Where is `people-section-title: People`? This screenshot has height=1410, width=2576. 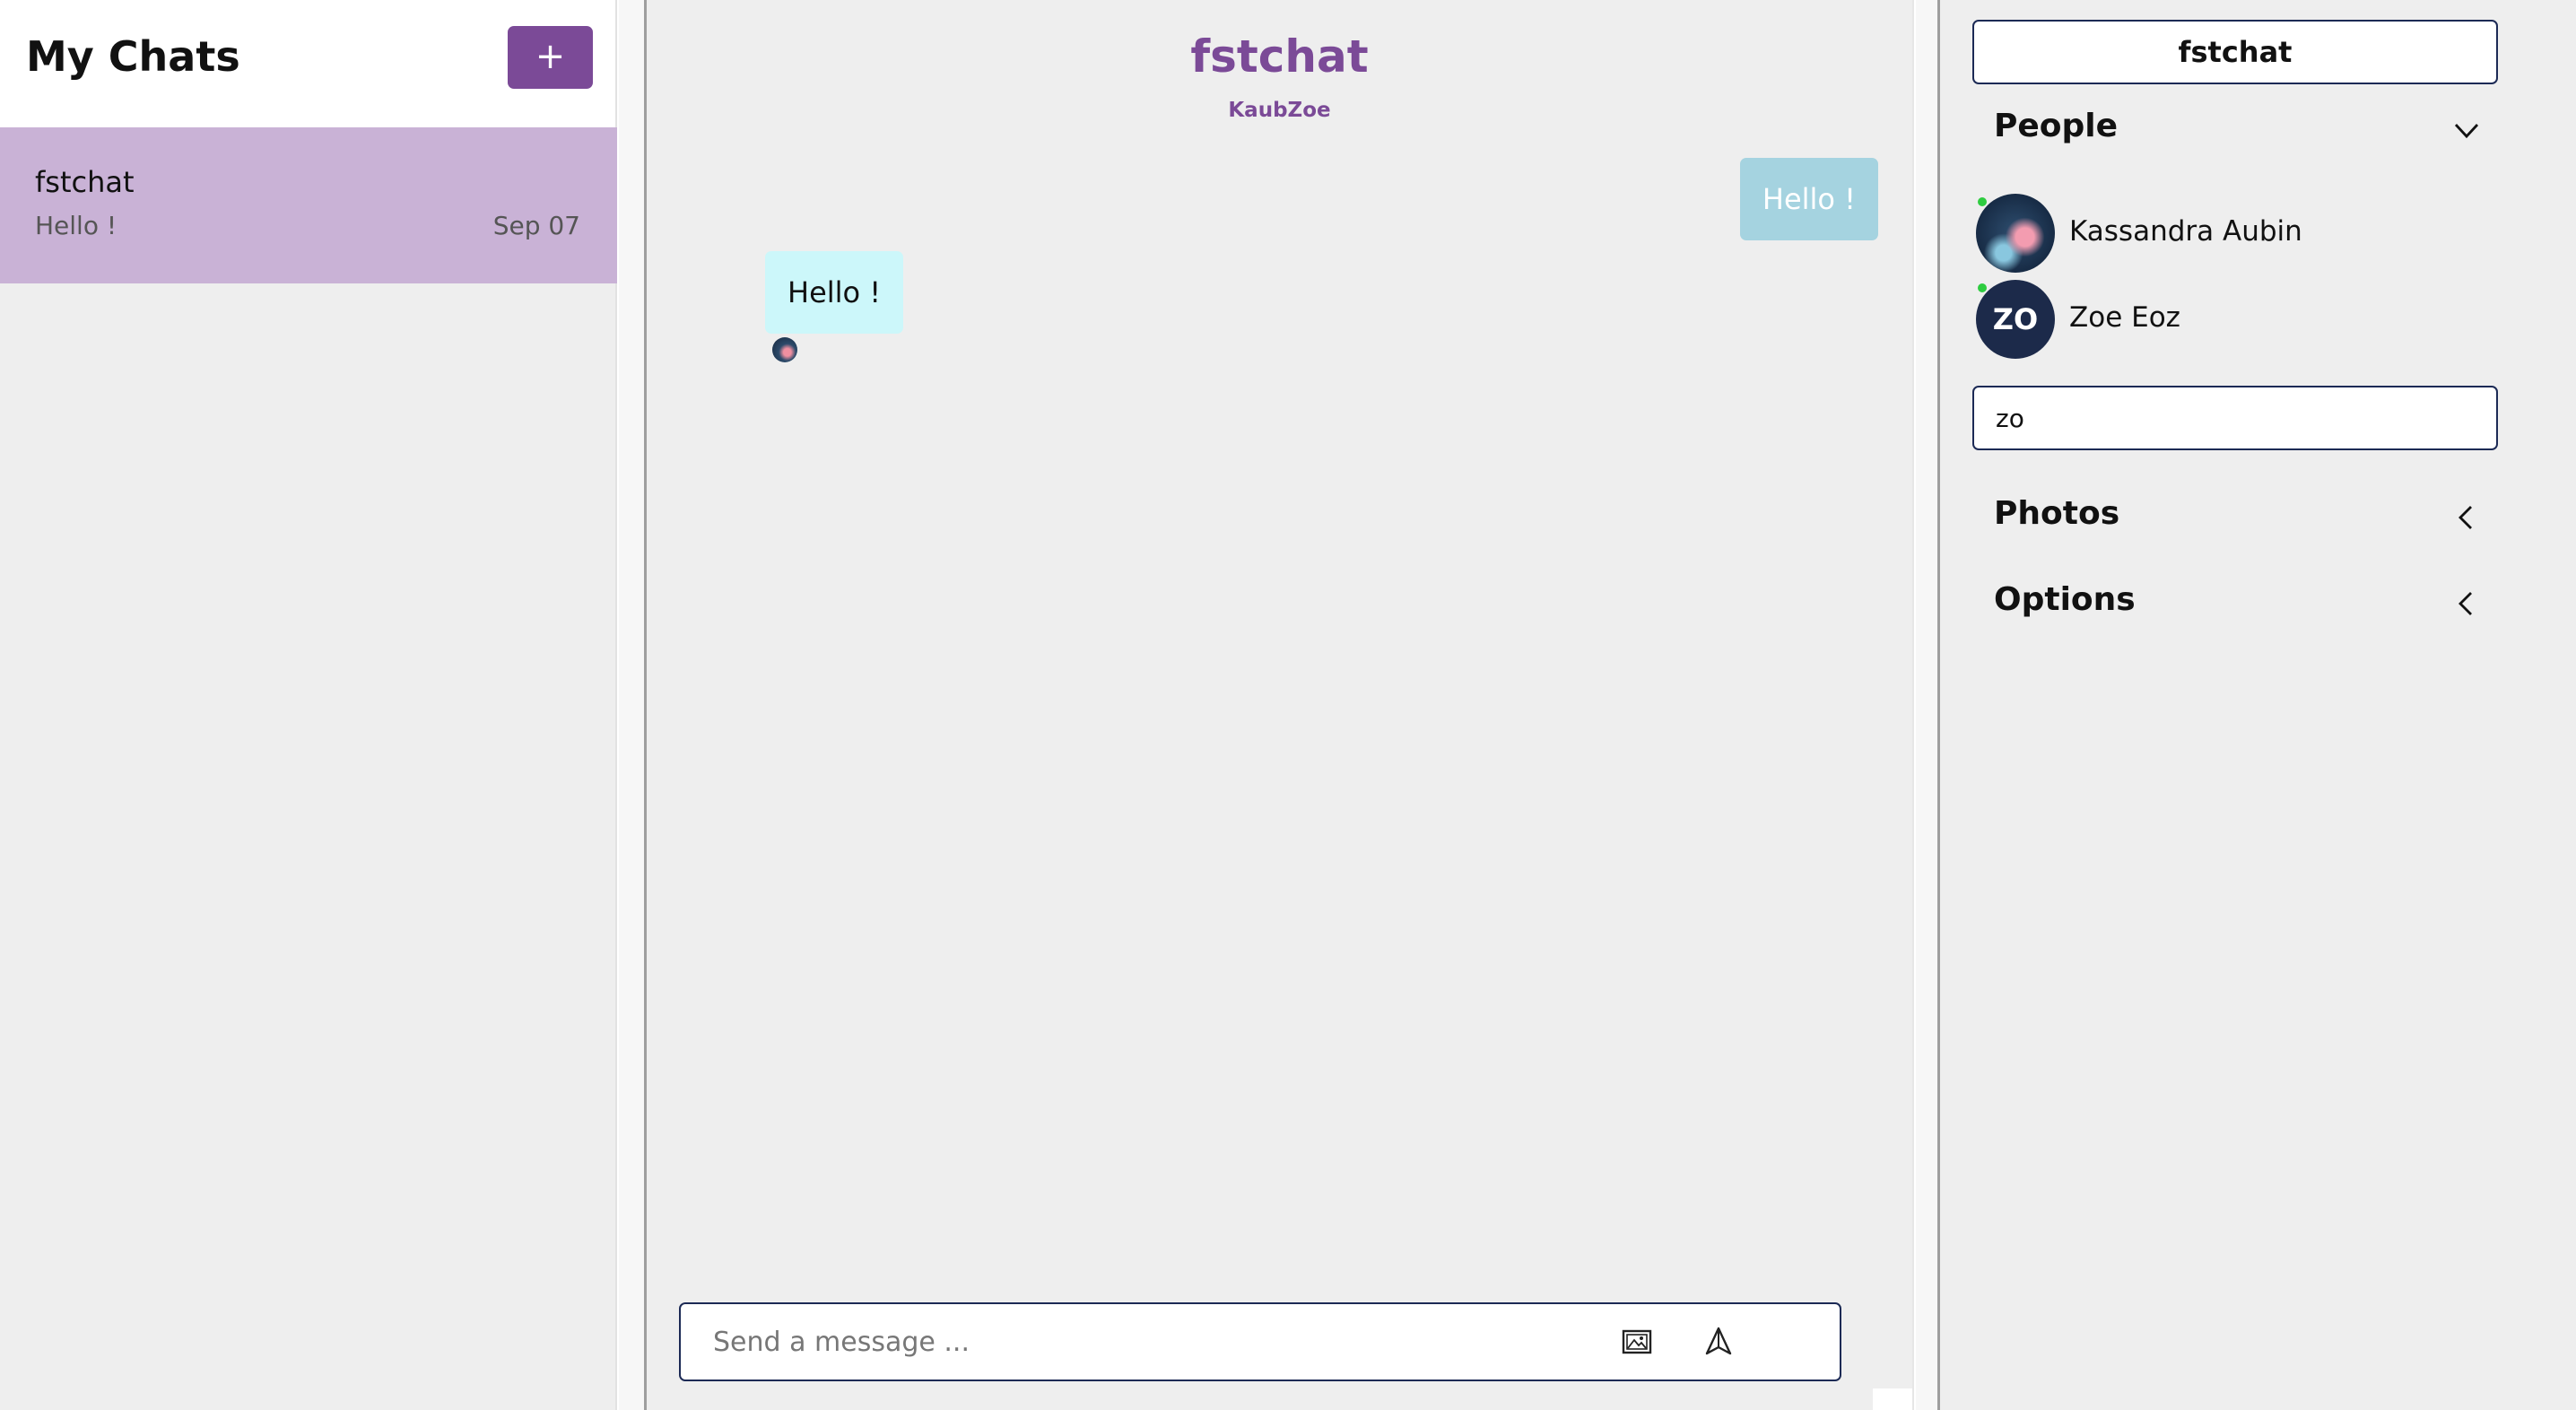
people-section-title: People is located at coordinates (2056, 126).